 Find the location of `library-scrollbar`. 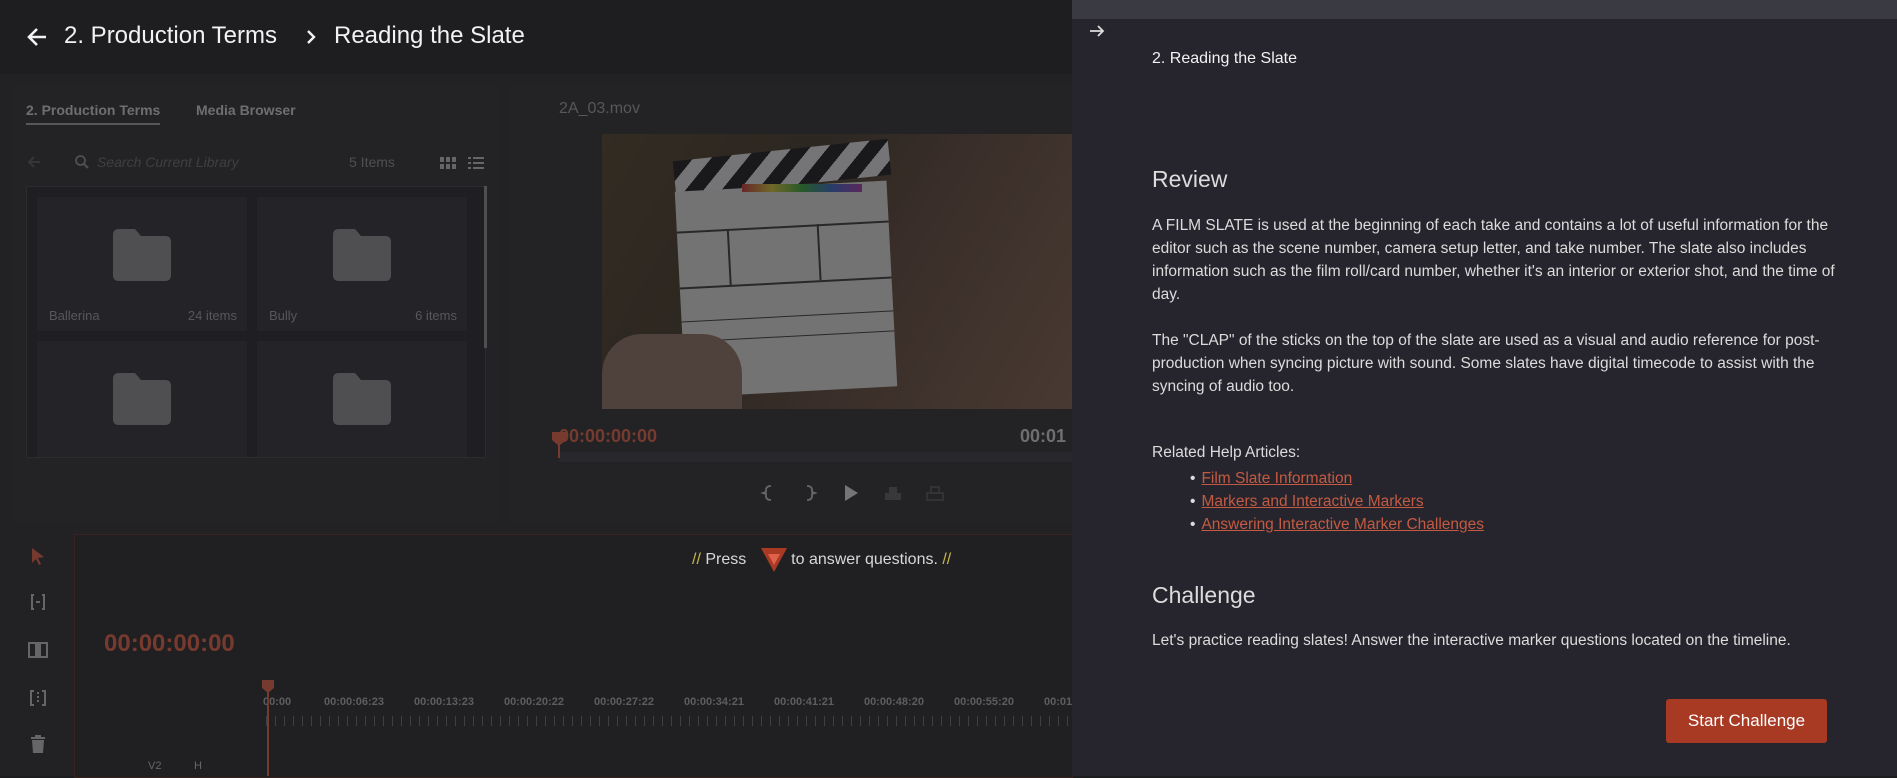

library-scrollbar is located at coordinates (485, 267).